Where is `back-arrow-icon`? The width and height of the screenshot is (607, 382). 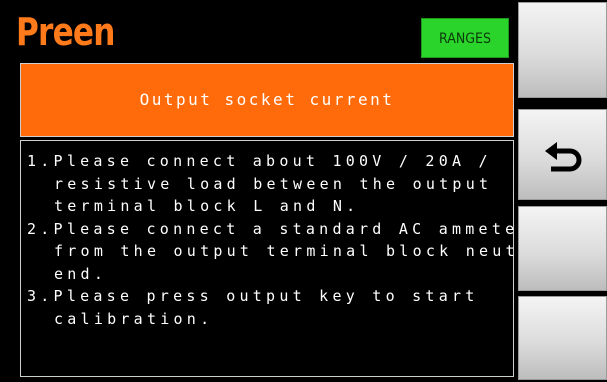
back-arrow-icon is located at coordinates (563, 157).